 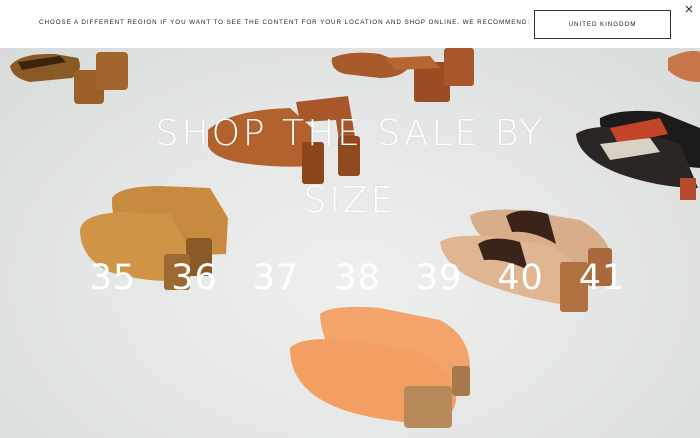 I want to click on leopard-mule-shoe, so click(x=69, y=78).